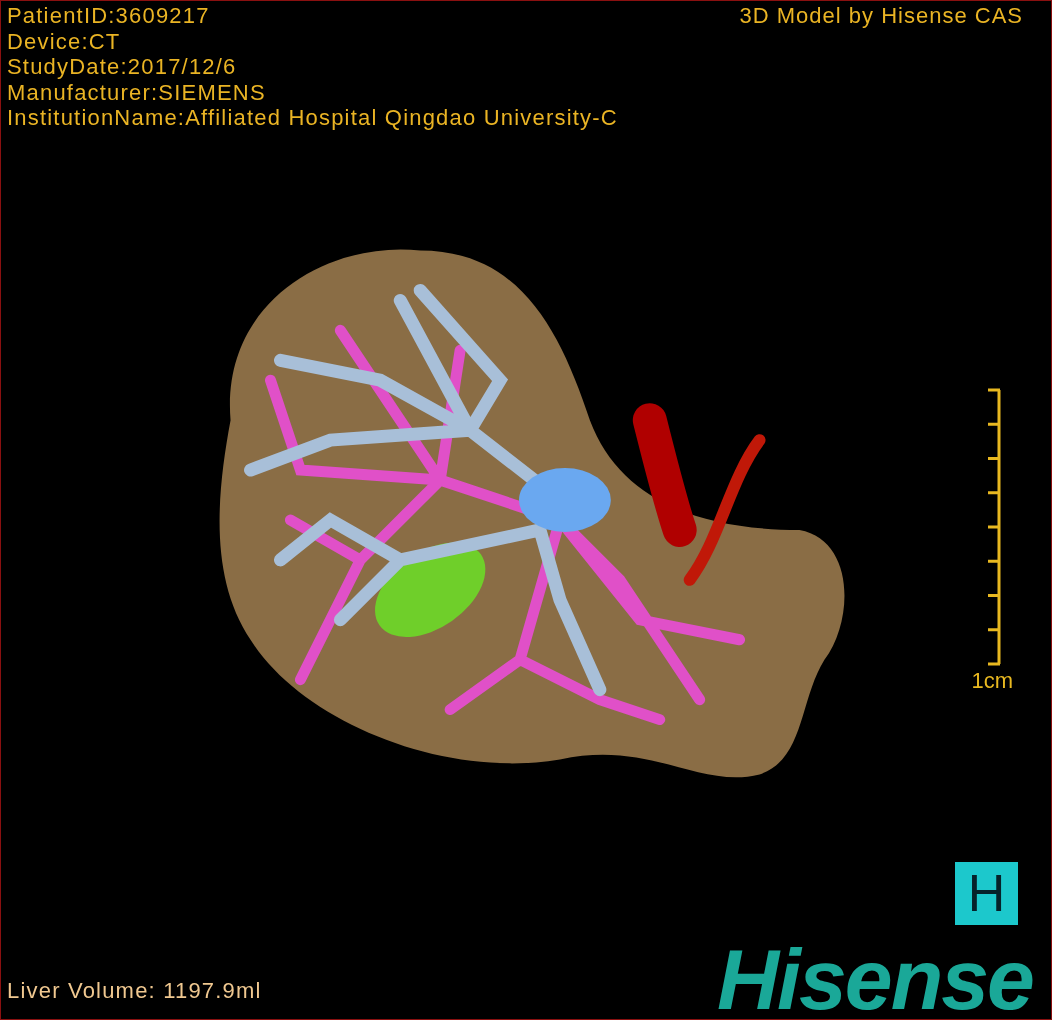  What do you see at coordinates (122, 67) in the screenshot?
I see `info-line: StudyDate:2017/12/6` at bounding box center [122, 67].